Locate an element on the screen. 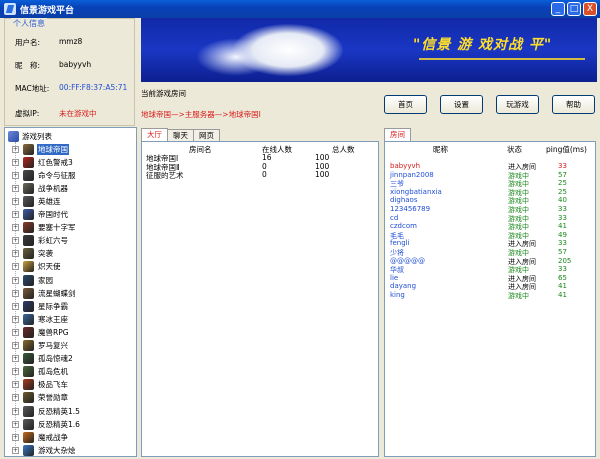  tree-item: + 反恐精英1.5 is located at coordinates (46, 411).